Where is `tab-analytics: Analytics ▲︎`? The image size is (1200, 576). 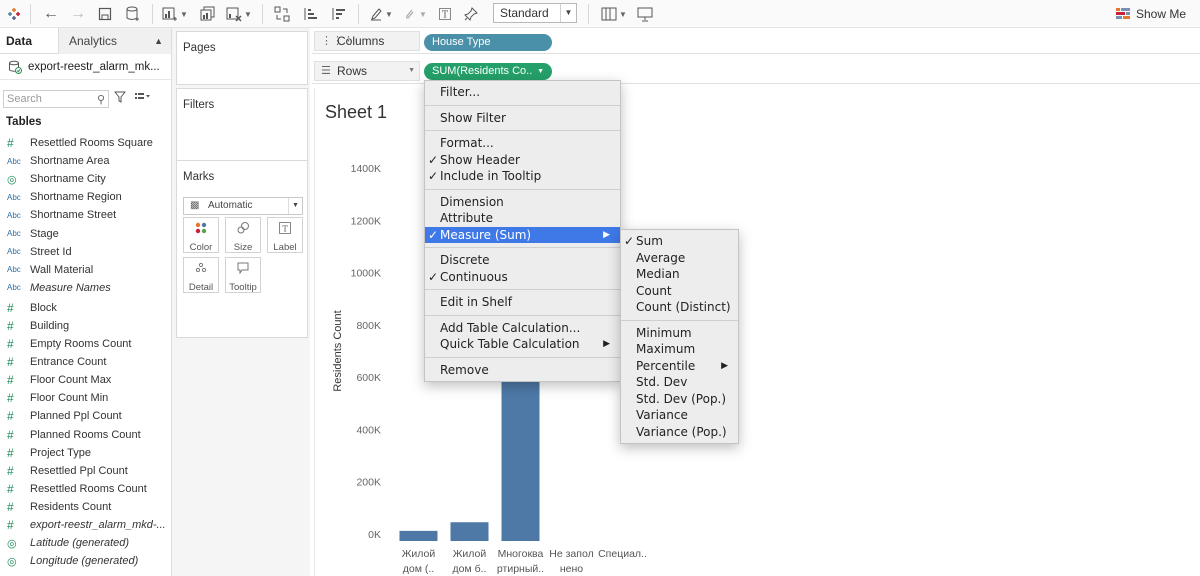
tab-analytics: Analytics ▲︎ is located at coordinates (114, 41).